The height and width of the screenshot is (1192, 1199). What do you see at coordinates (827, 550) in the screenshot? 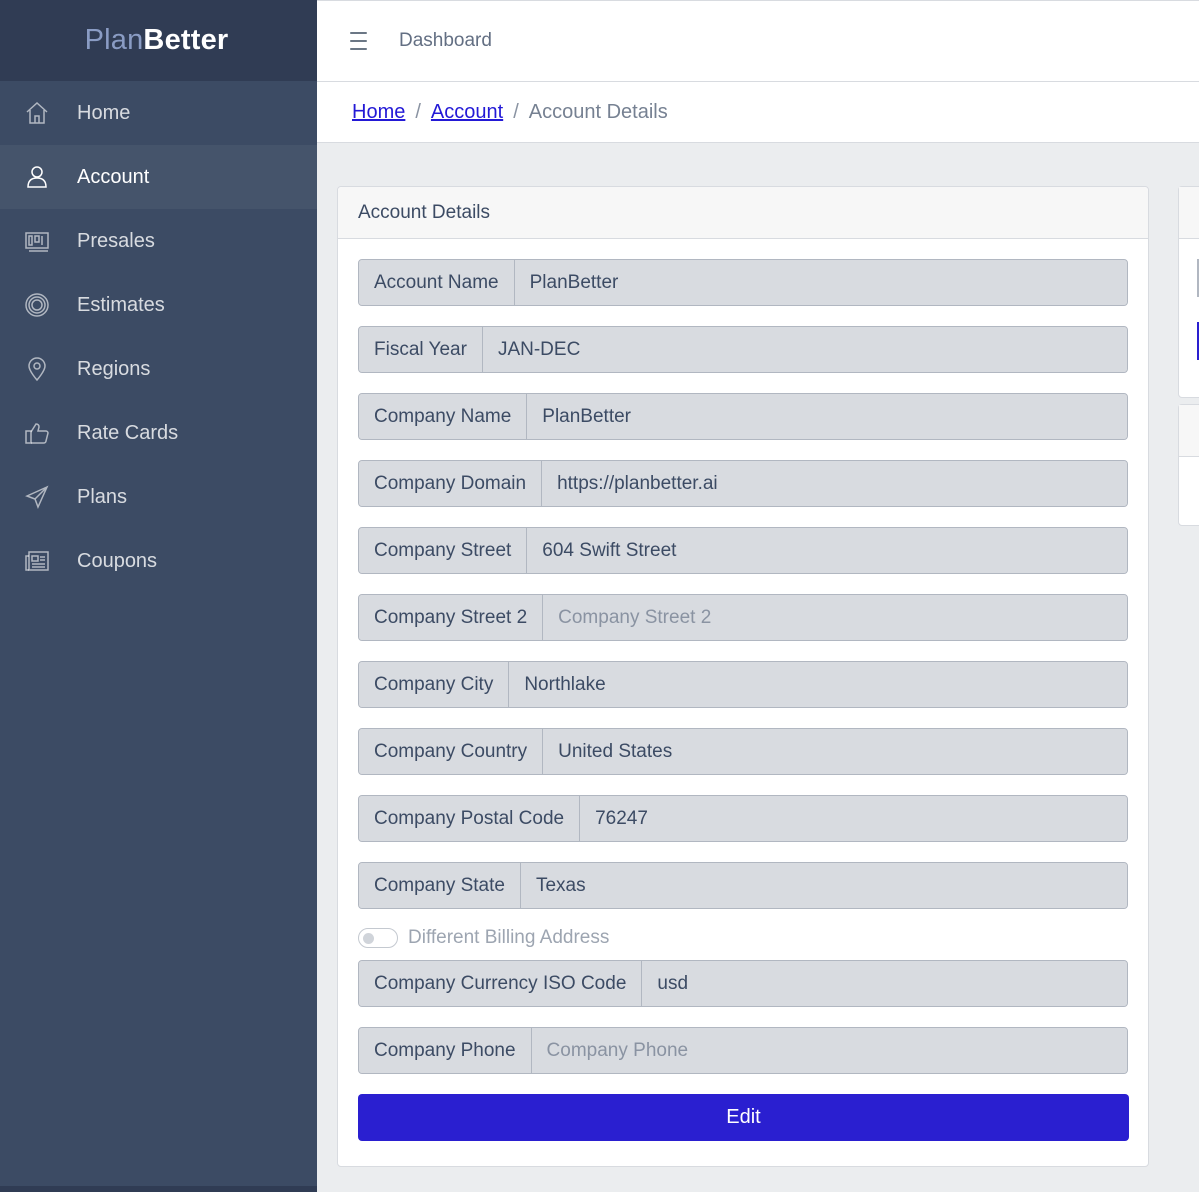
I see `company-street-field` at bounding box center [827, 550].